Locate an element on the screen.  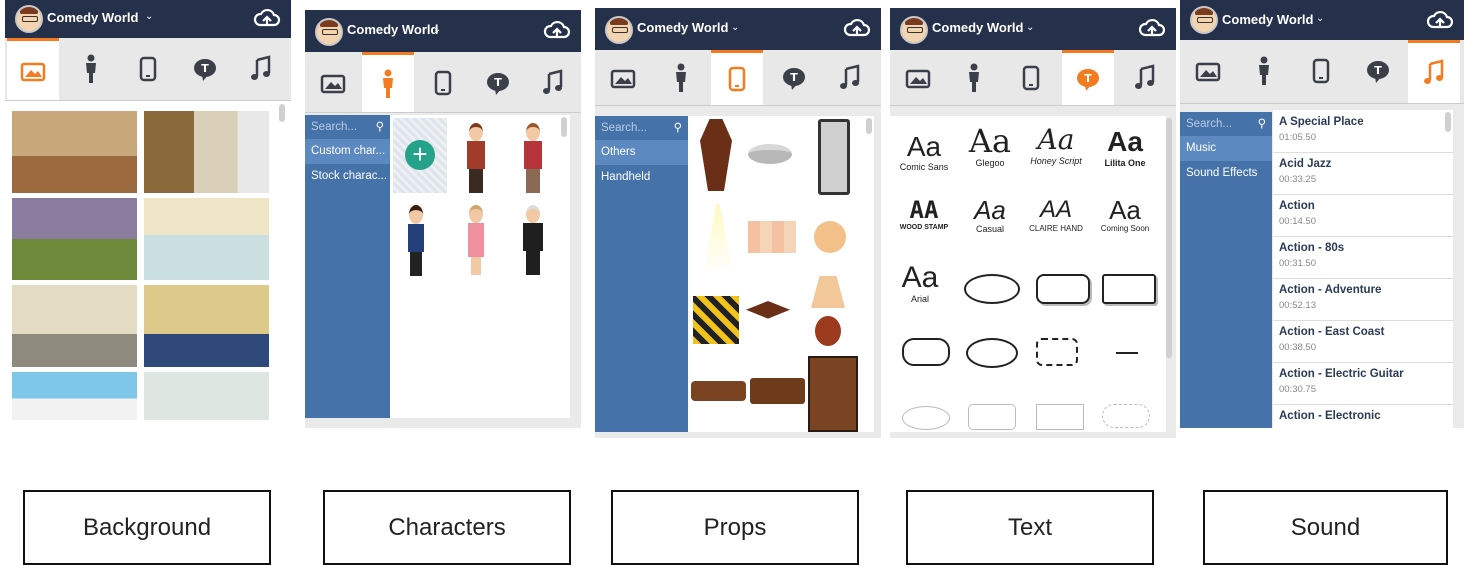
prop-pixelate is located at coordinates (772, 237).